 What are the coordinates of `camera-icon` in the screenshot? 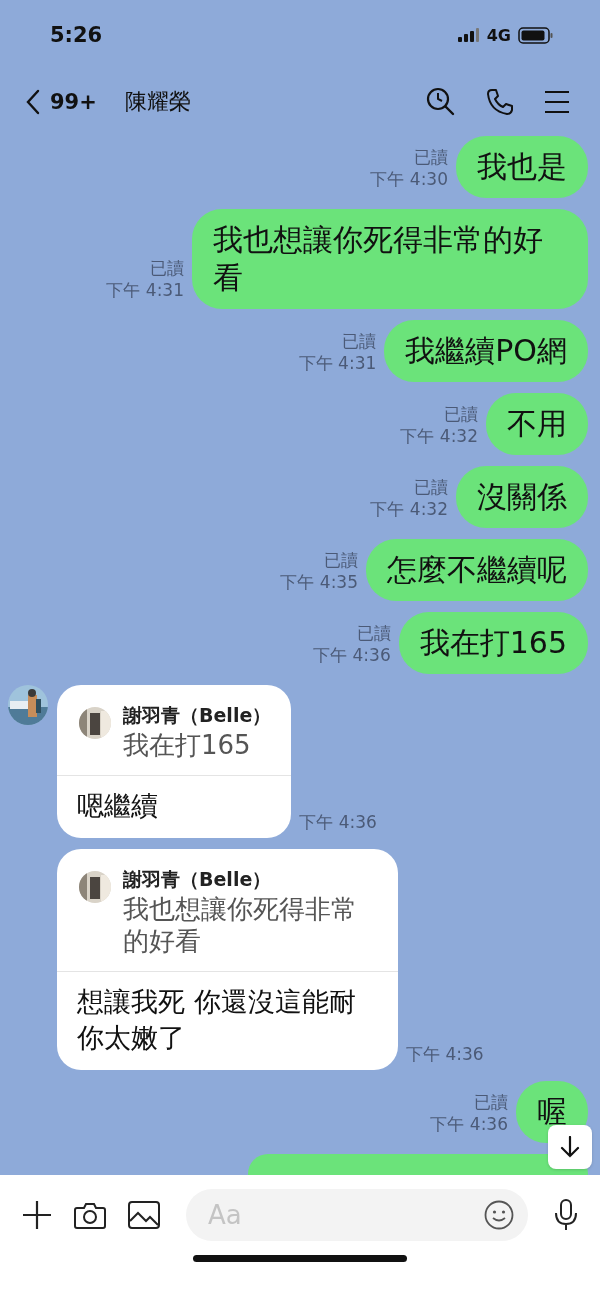 It's located at (90, 1215).